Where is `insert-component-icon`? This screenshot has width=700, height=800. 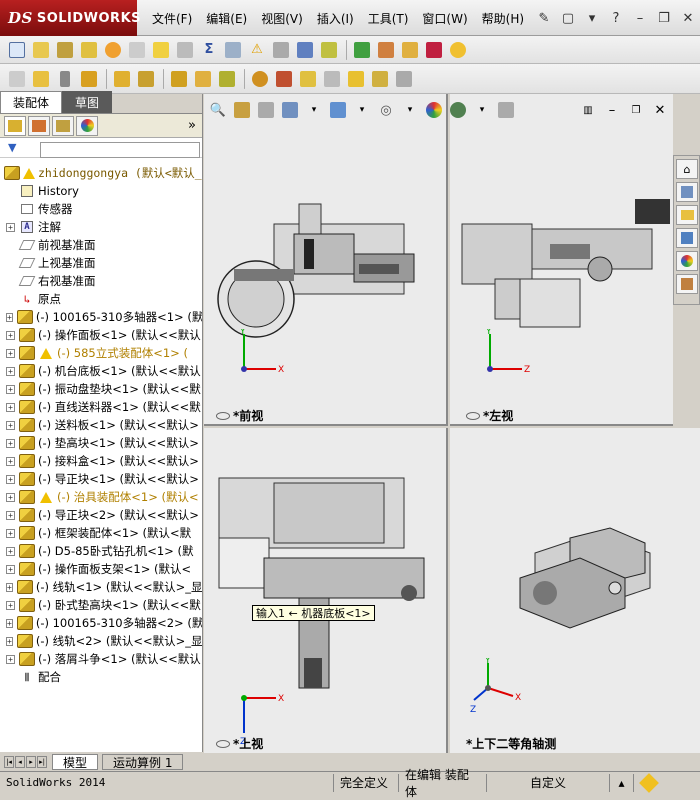 insert-component-icon is located at coordinates (17, 79).